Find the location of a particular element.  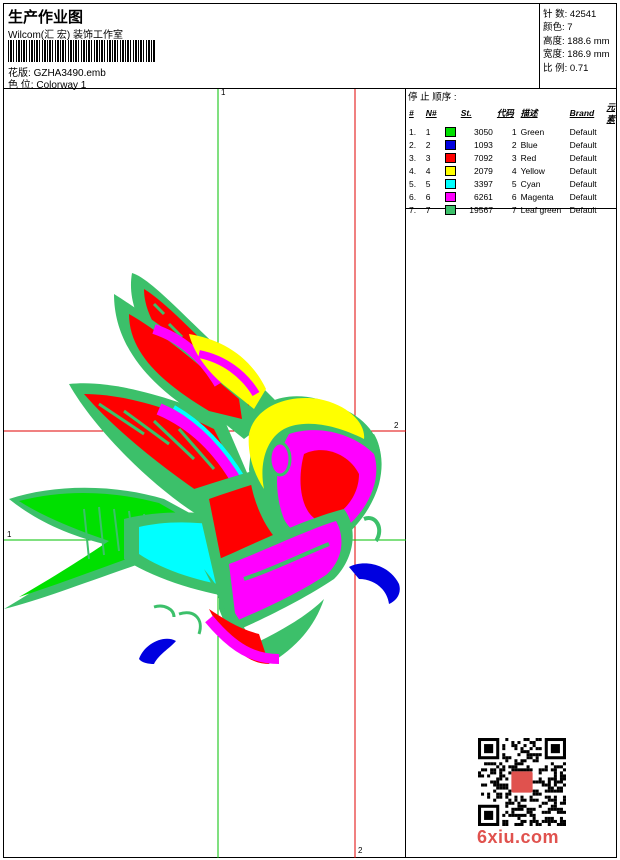

cell-n: 7 is located at coordinates (428, 209).